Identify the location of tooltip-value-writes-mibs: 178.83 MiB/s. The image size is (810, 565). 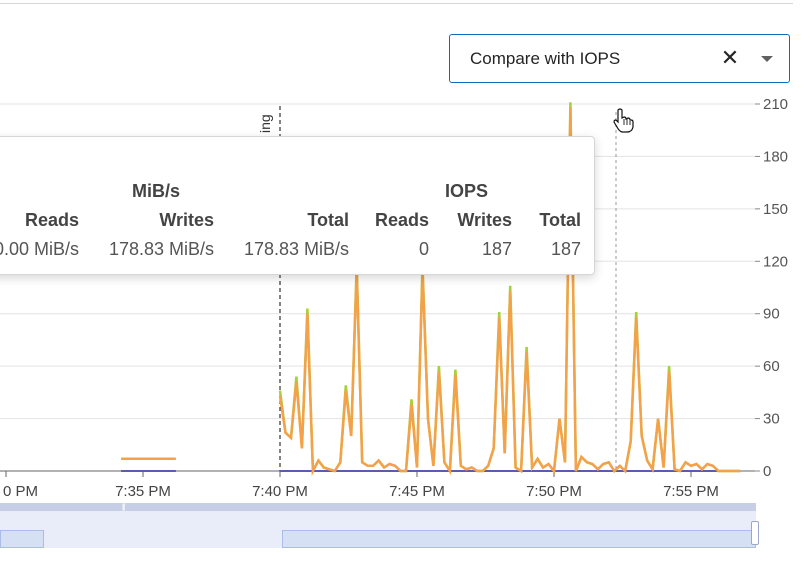
(161, 249).